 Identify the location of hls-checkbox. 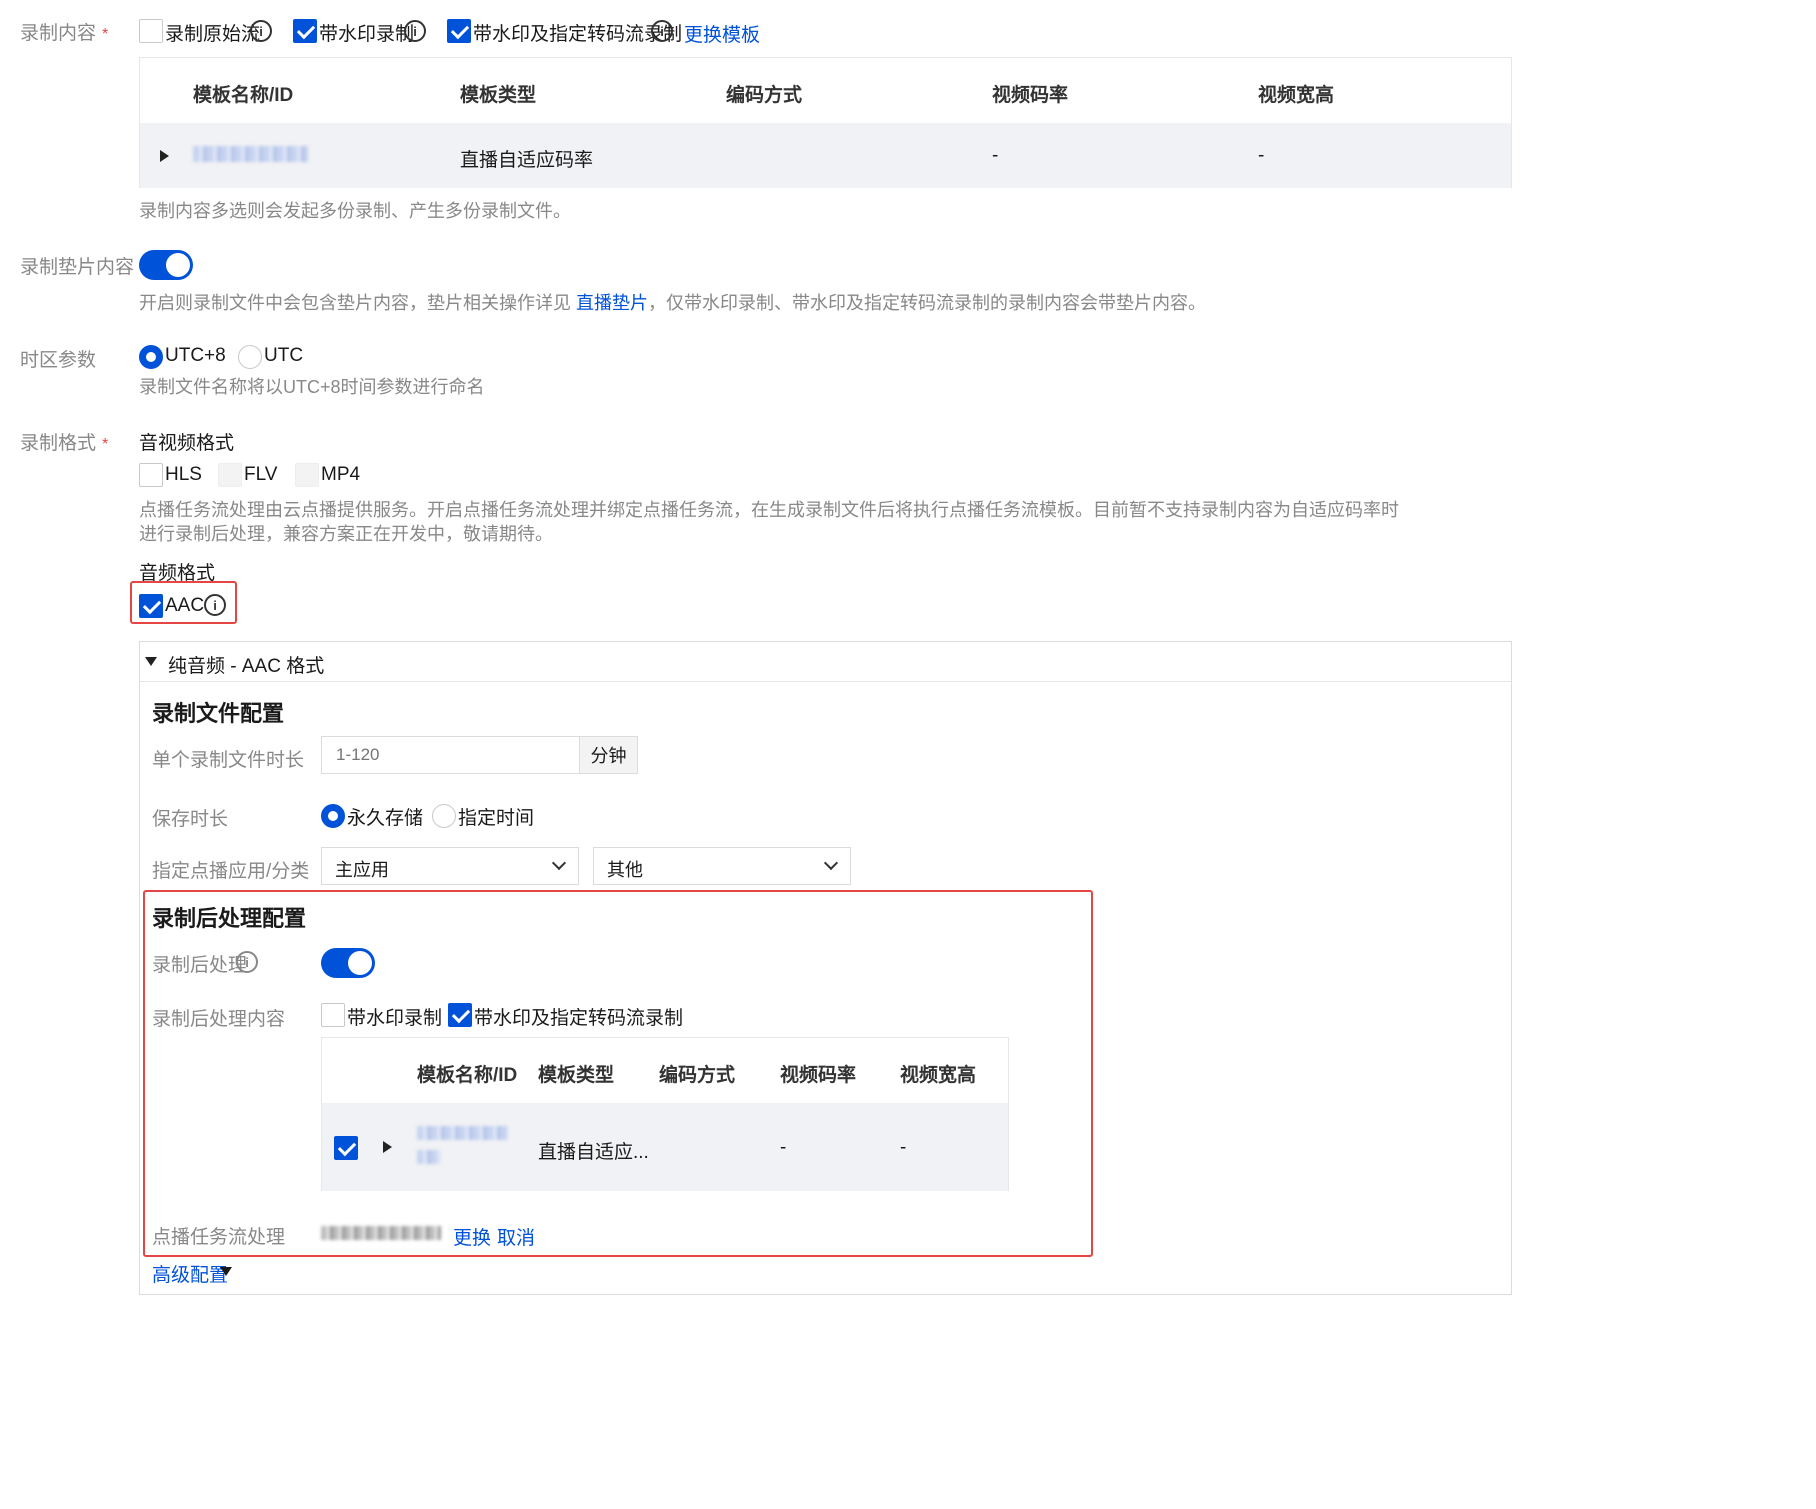
(151, 475).